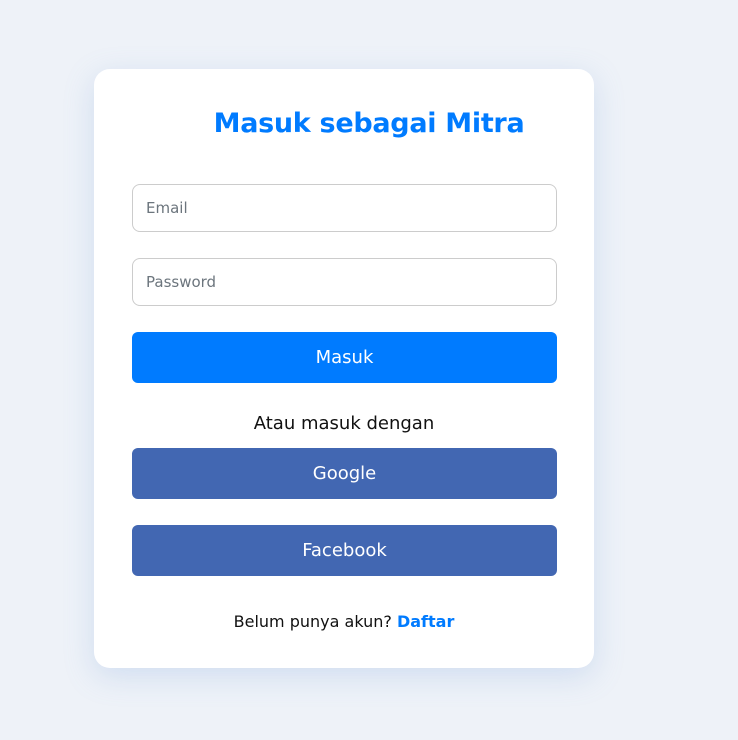 The width and height of the screenshot is (738, 740). What do you see at coordinates (425, 621) in the screenshot?
I see `signup-link: Daftar` at bounding box center [425, 621].